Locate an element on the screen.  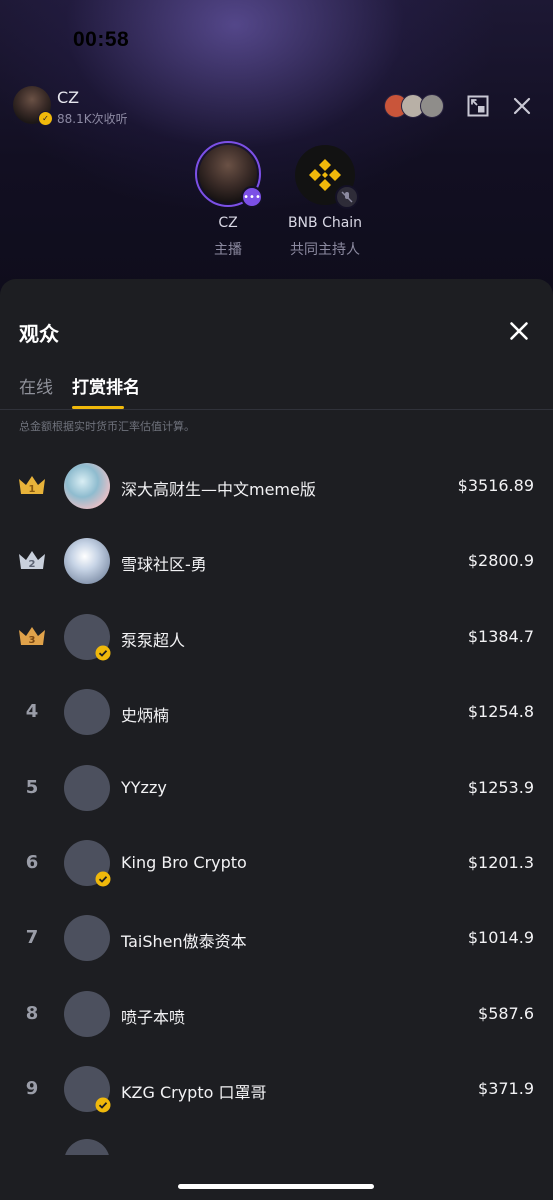
currency-note: 总金额根据实时货币汇率估值计算。 is located at coordinates (107, 426).